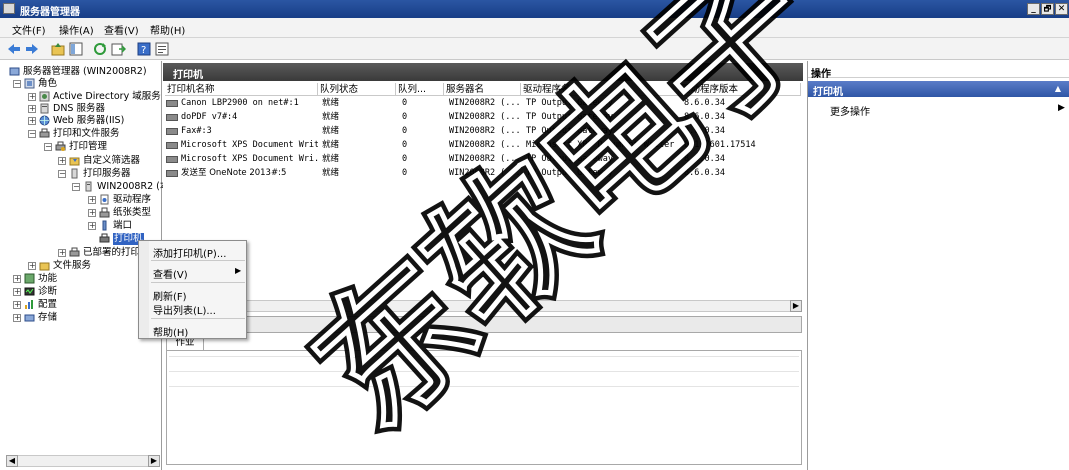 Image resolution: width=1069 pixels, height=470 pixels. I want to click on server-icon, so click(88, 186).